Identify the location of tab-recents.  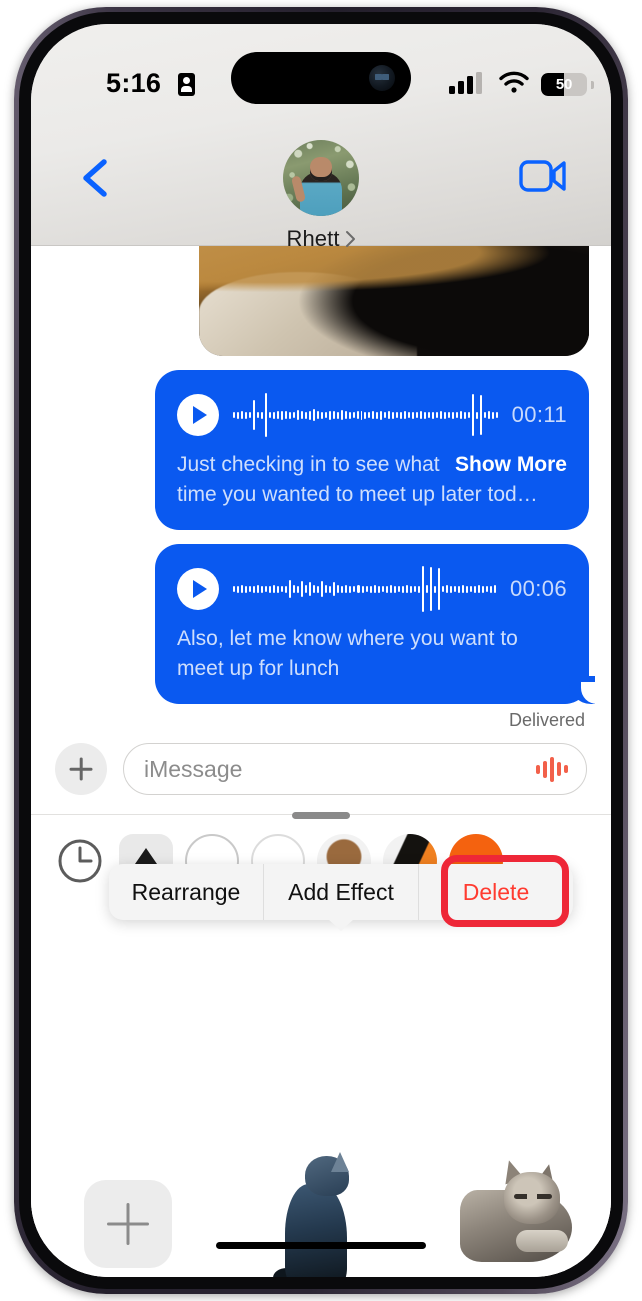
(80, 861).